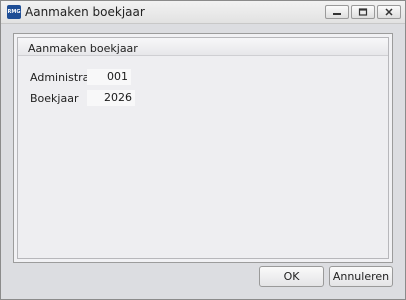 The width and height of the screenshot is (406, 300). I want to click on boekjaar-field: 2026, so click(111, 98).